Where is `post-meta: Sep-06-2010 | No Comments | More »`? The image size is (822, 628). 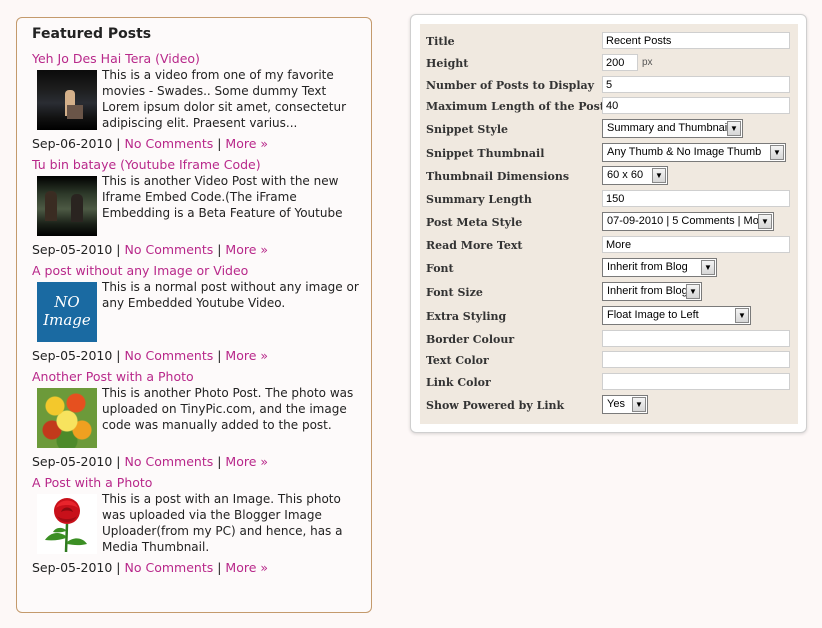 post-meta: Sep-06-2010 | No Comments | More » is located at coordinates (150, 144).